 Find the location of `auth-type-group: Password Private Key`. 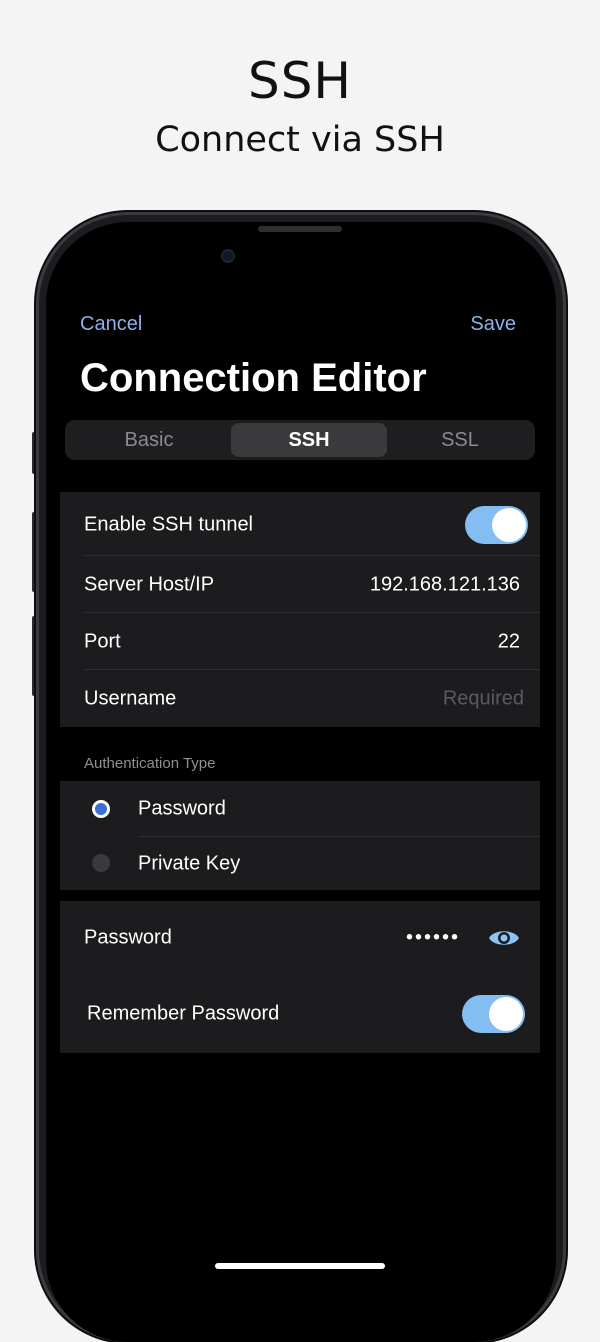

auth-type-group: Password Private Key is located at coordinates (300, 835).